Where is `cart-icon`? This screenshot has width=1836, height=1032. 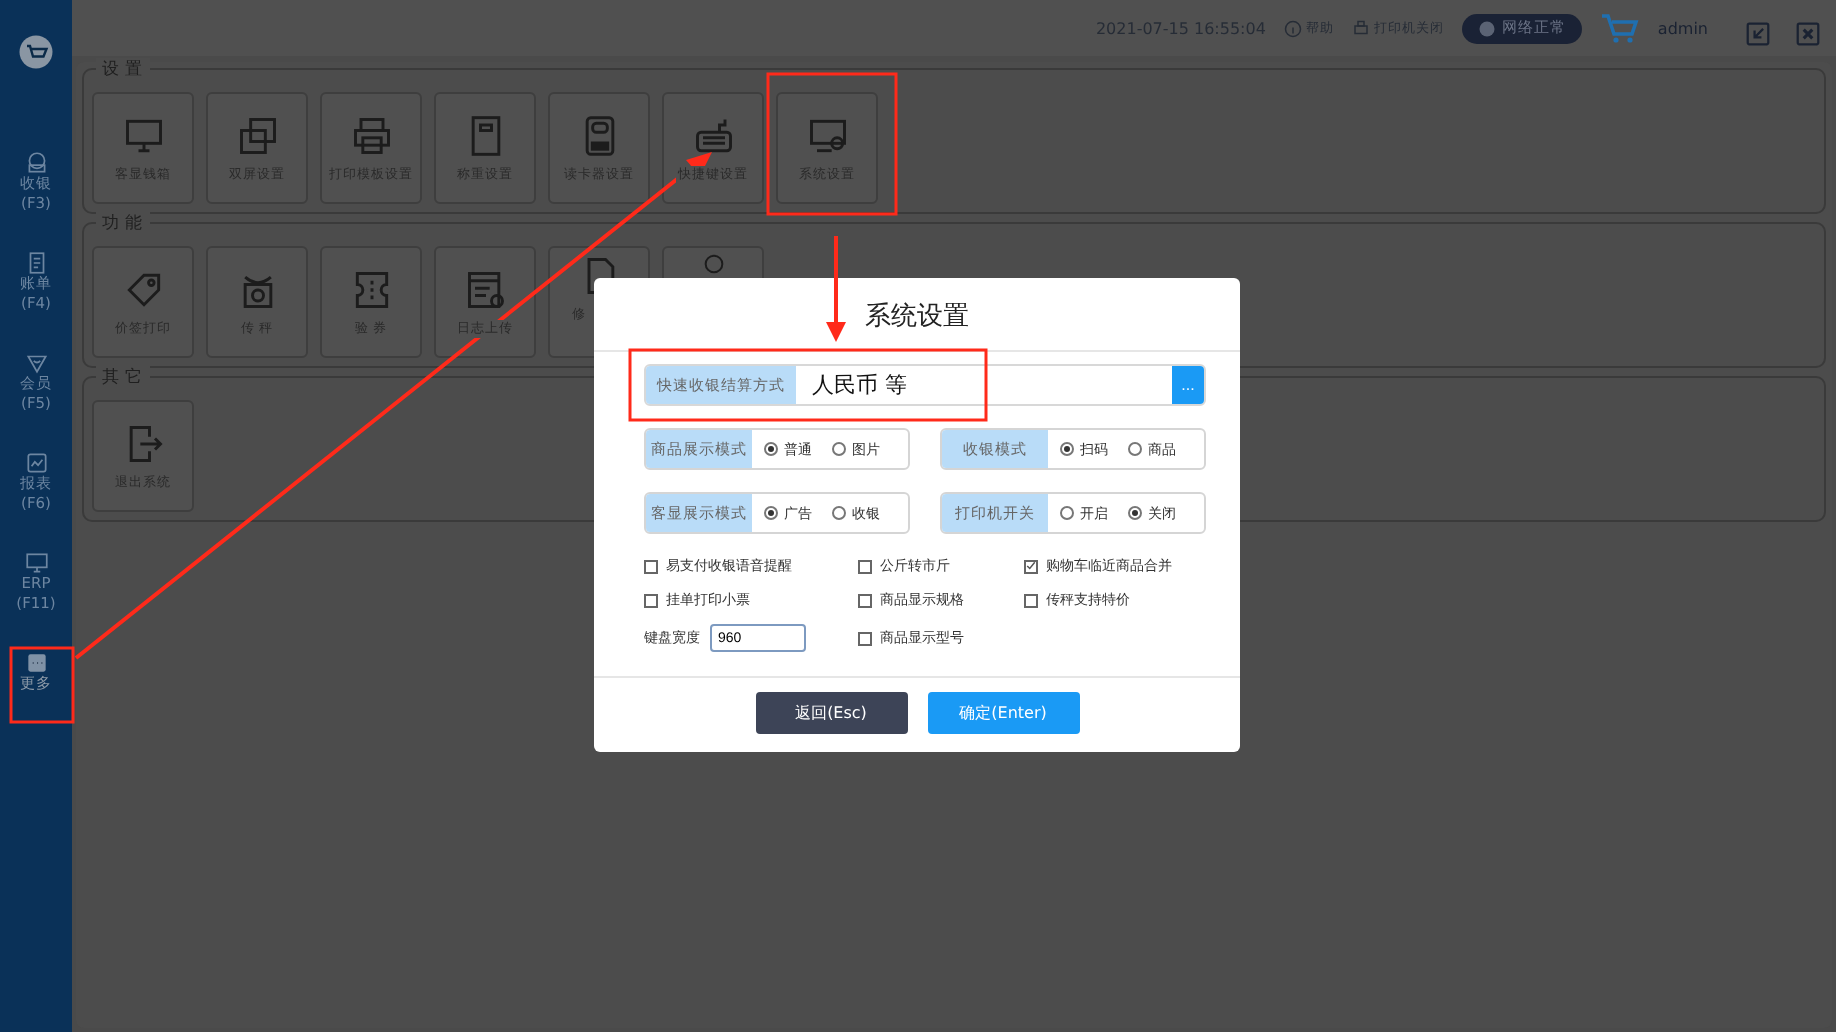
cart-icon is located at coordinates (1619, 28).